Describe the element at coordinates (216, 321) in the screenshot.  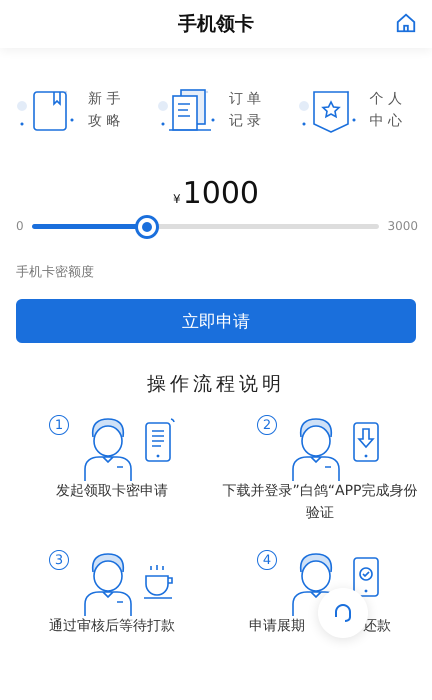
I see `apply-button: 立即申请` at that location.